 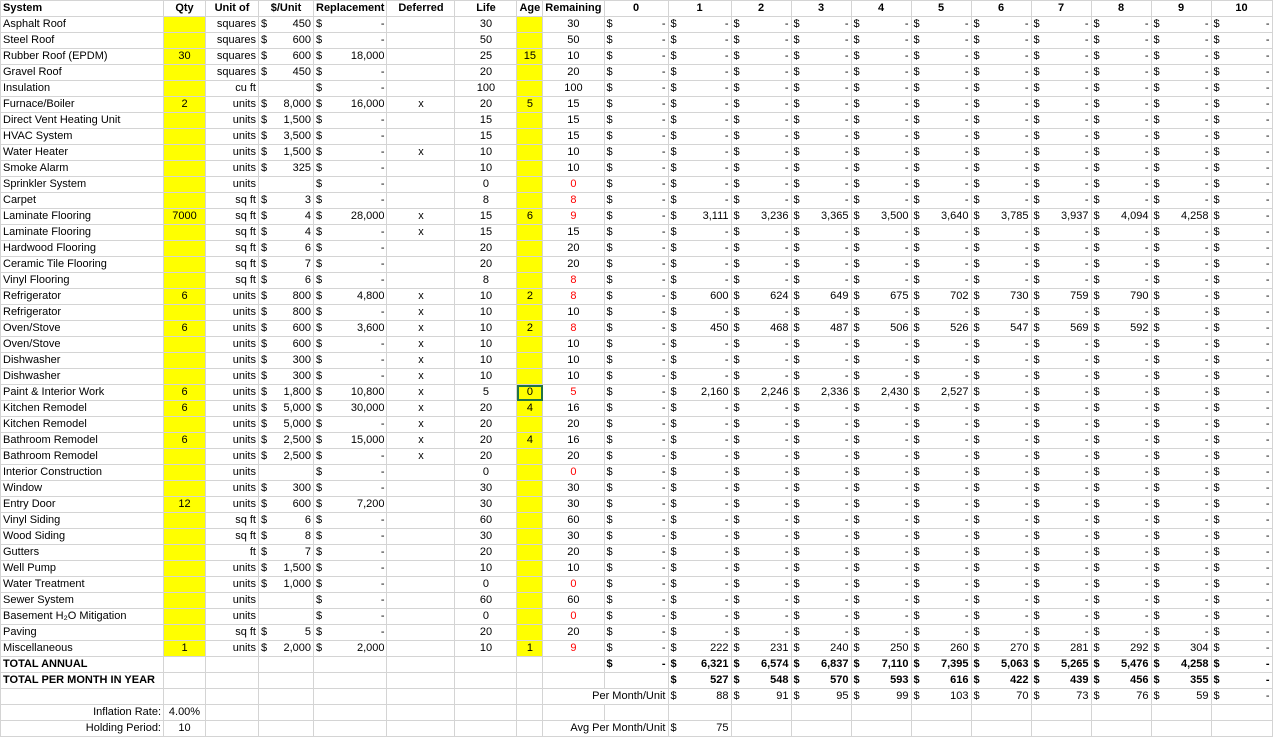 What do you see at coordinates (350, 56) in the screenshot?
I see `replacement-cell: $18,000` at bounding box center [350, 56].